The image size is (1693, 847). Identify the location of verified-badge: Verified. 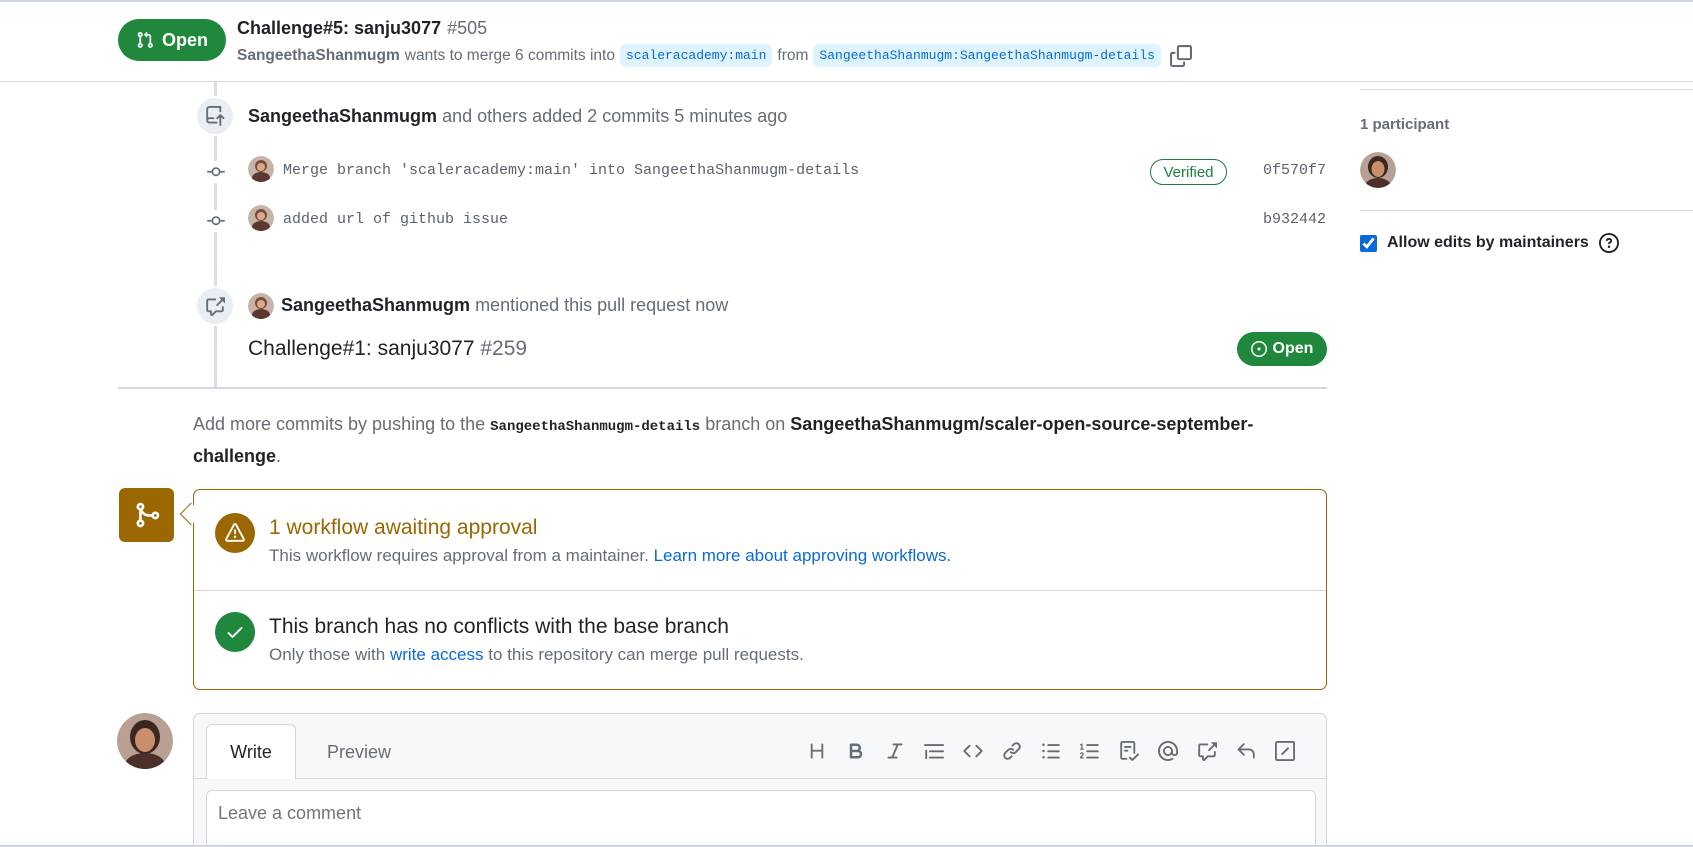
(1188, 172).